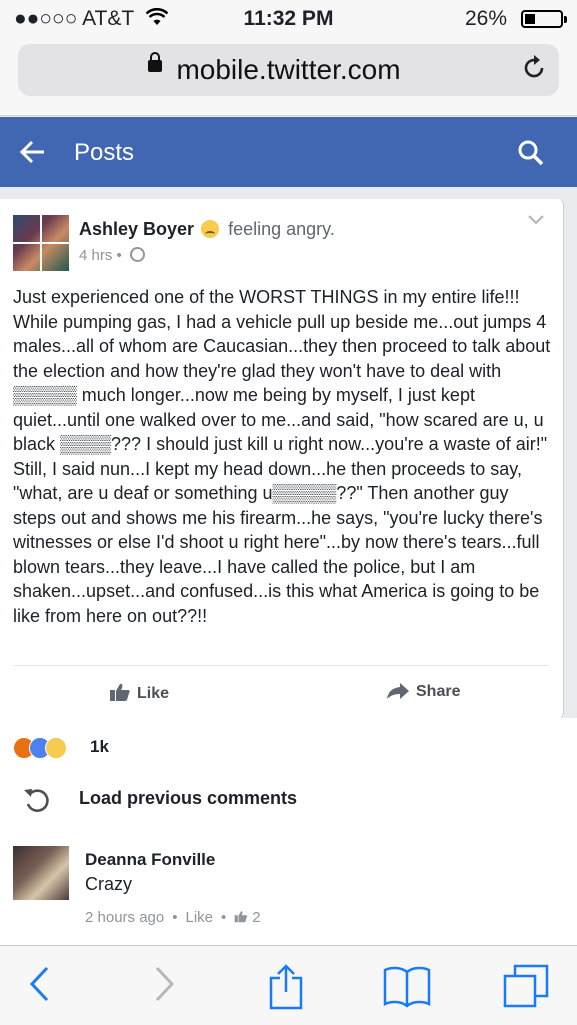 Image resolution: width=577 pixels, height=1025 pixels. What do you see at coordinates (531, 155) in the screenshot?
I see `search-icon` at bounding box center [531, 155].